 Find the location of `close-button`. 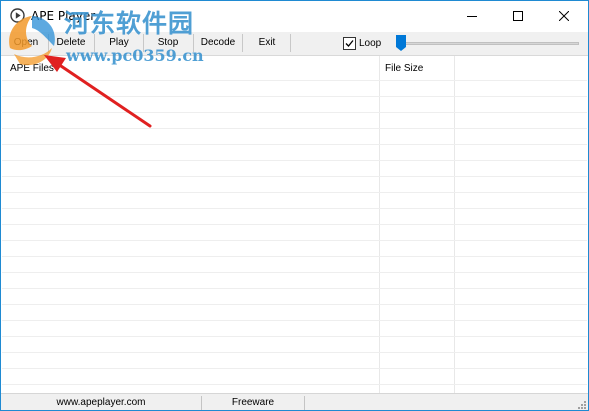

close-button is located at coordinates (564, 16).